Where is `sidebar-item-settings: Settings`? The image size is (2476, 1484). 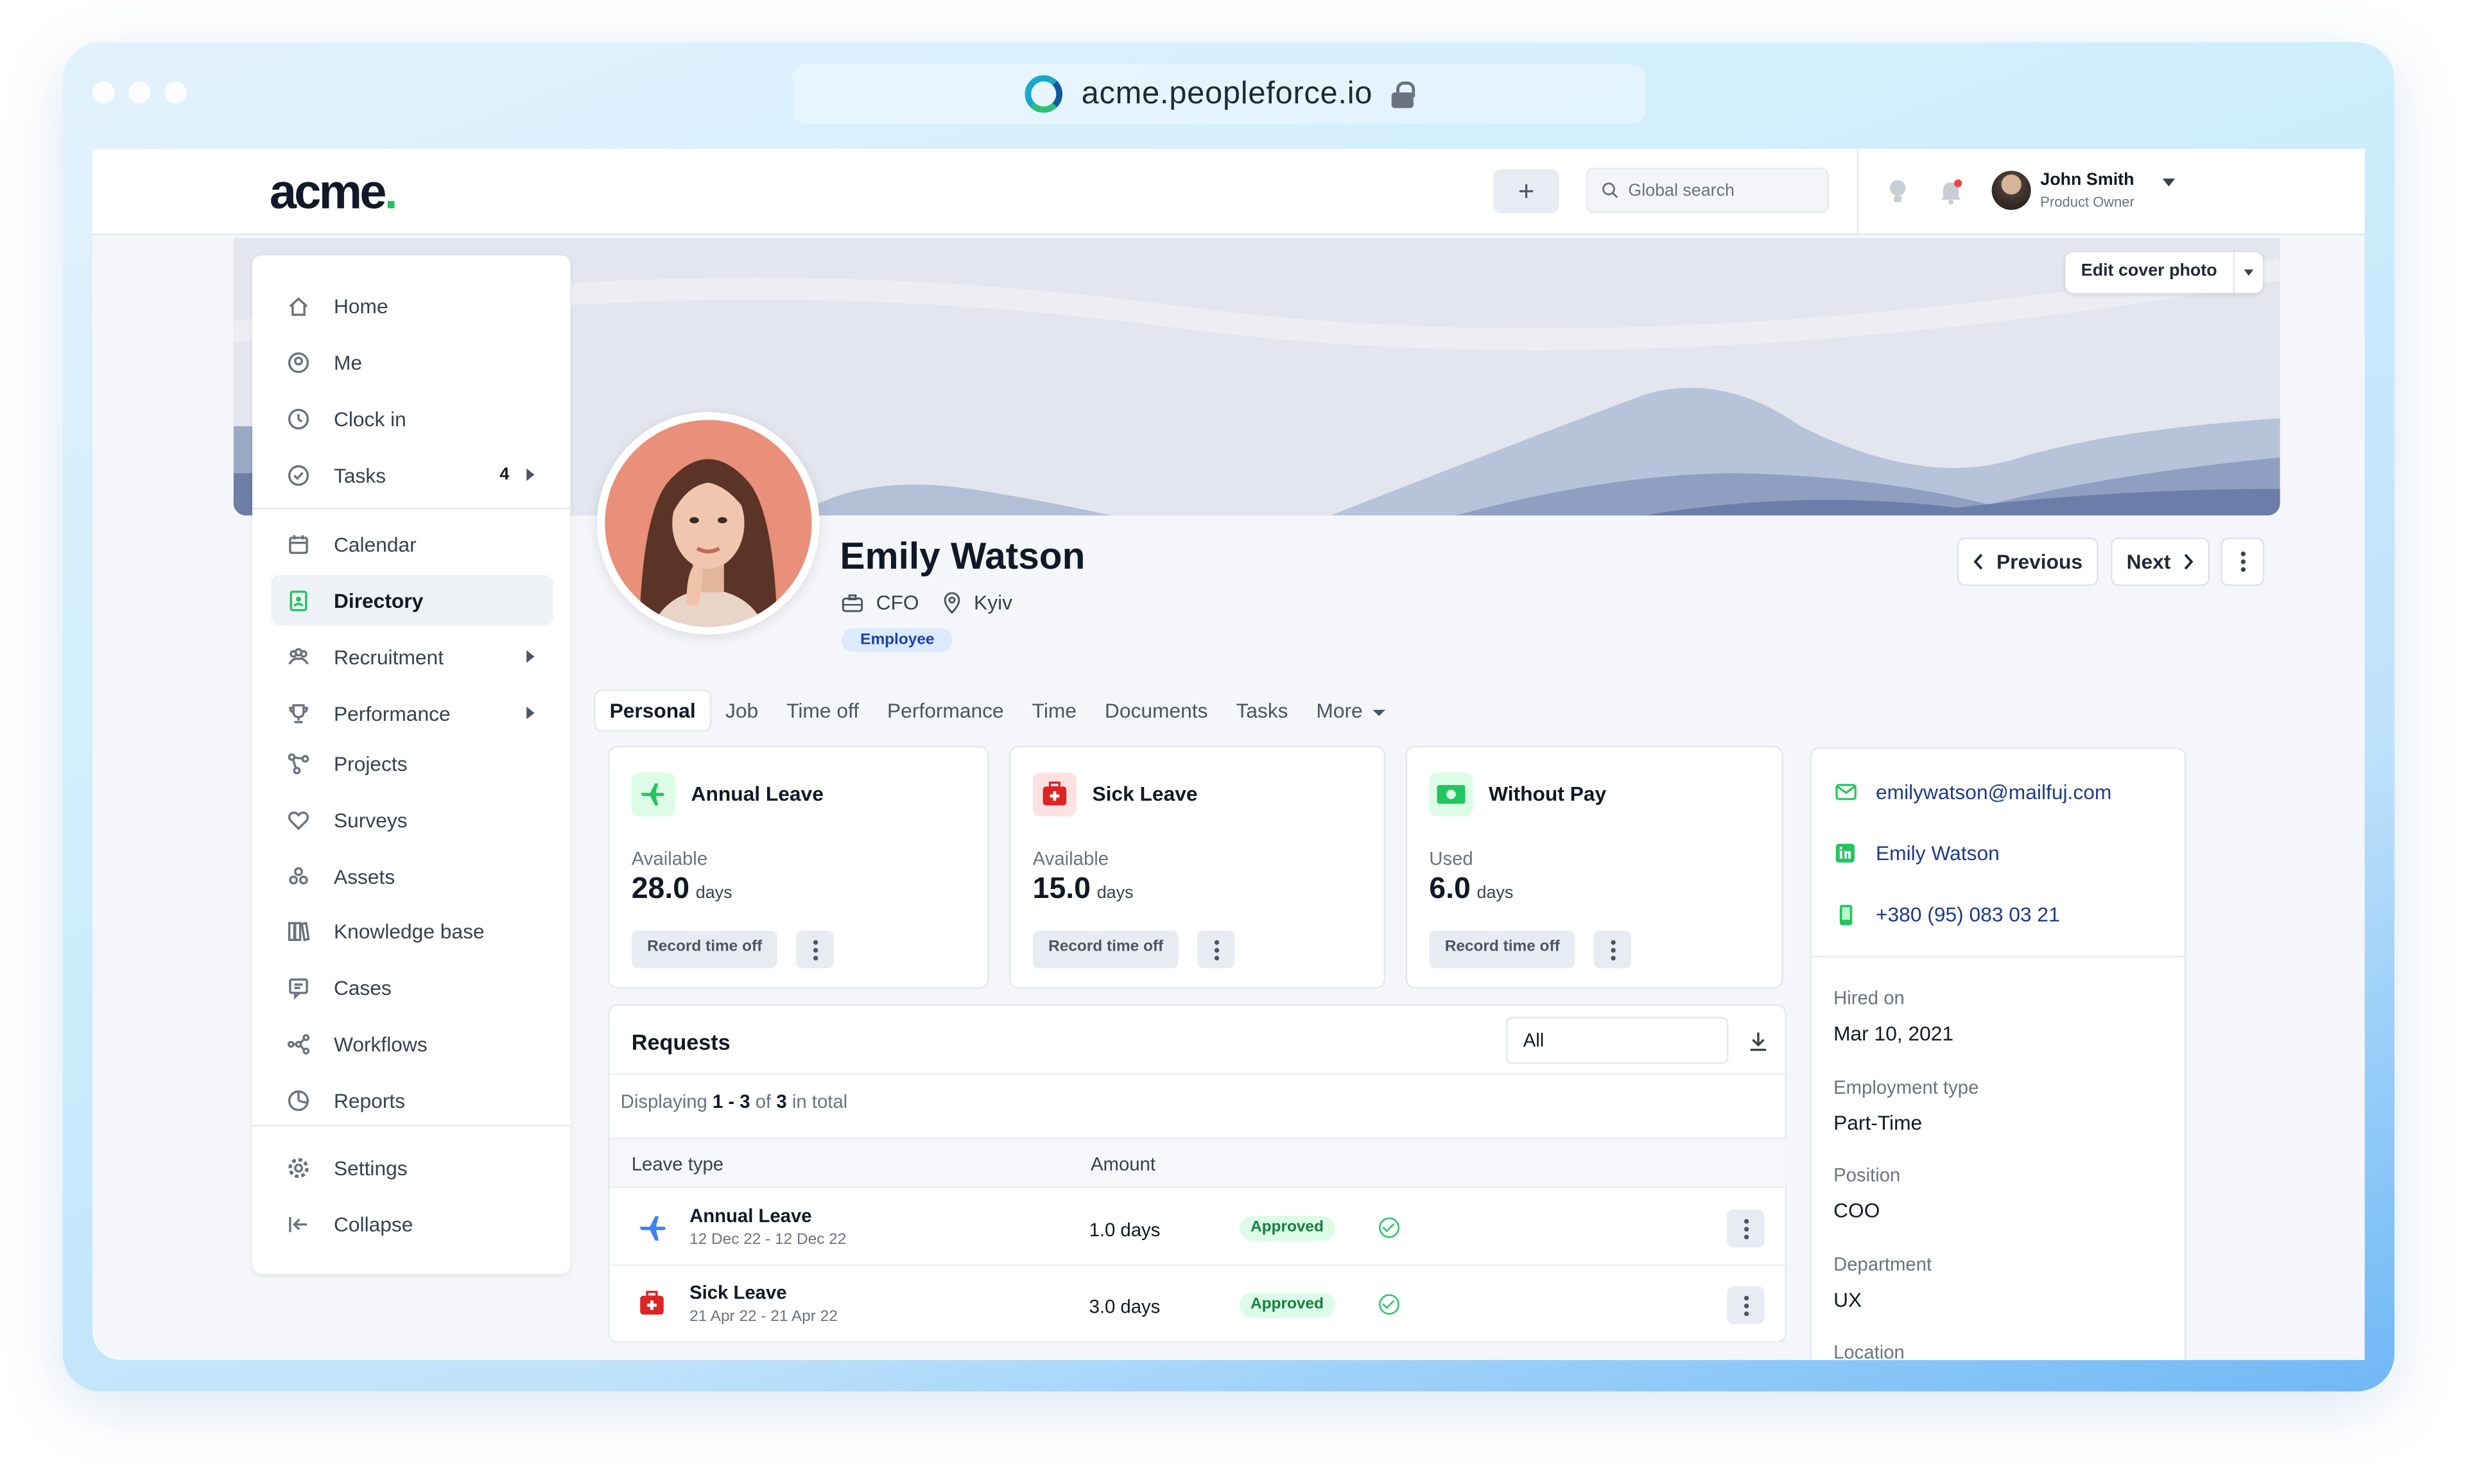 sidebar-item-settings: Settings is located at coordinates (412, 1168).